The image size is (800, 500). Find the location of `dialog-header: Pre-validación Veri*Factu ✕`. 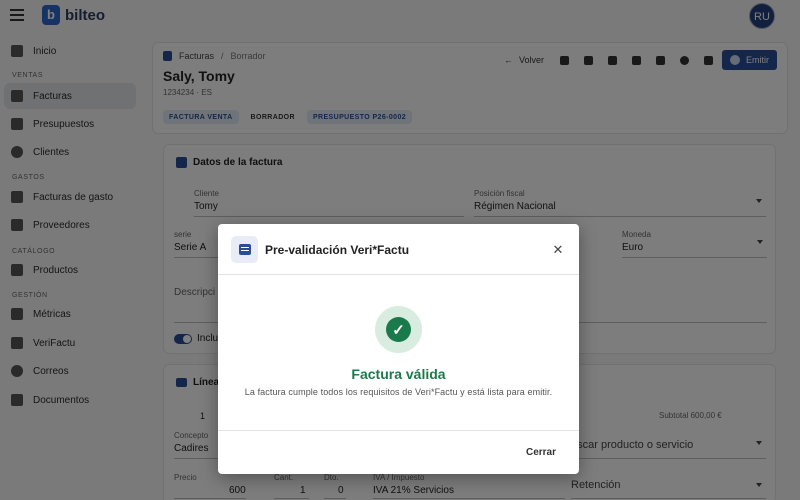

dialog-header: Pre-validación Veri*Factu ✕ is located at coordinates (398, 249).